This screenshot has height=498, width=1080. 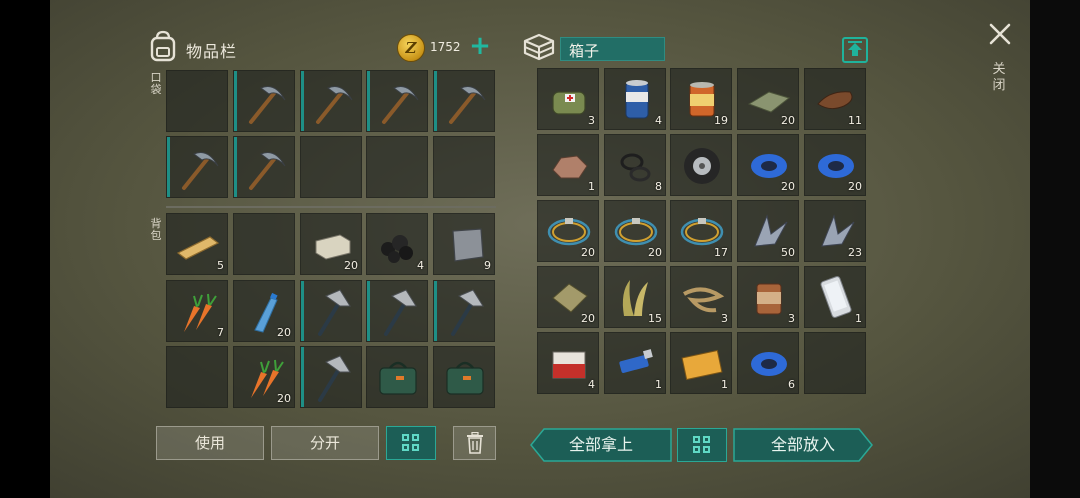 What do you see at coordinates (855, 120) in the screenshot?
I see `item-quantity: 11` at bounding box center [855, 120].